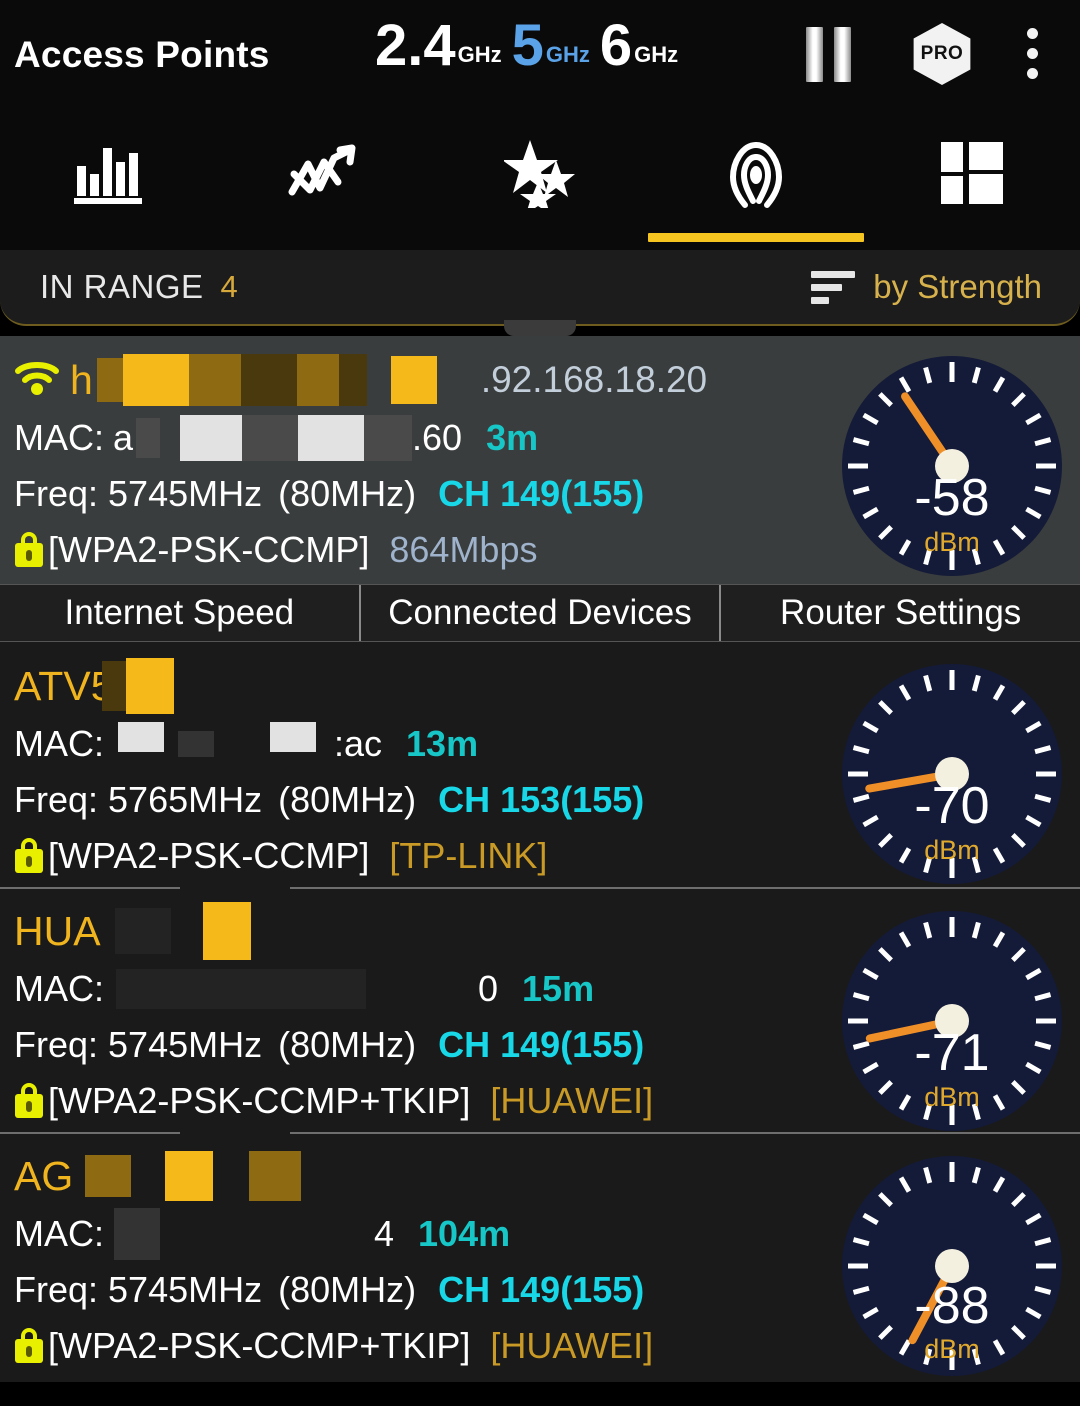 Image resolution: width=1080 pixels, height=1406 pixels. Describe the element at coordinates (833, 287) in the screenshot. I see `sort-icon` at that location.